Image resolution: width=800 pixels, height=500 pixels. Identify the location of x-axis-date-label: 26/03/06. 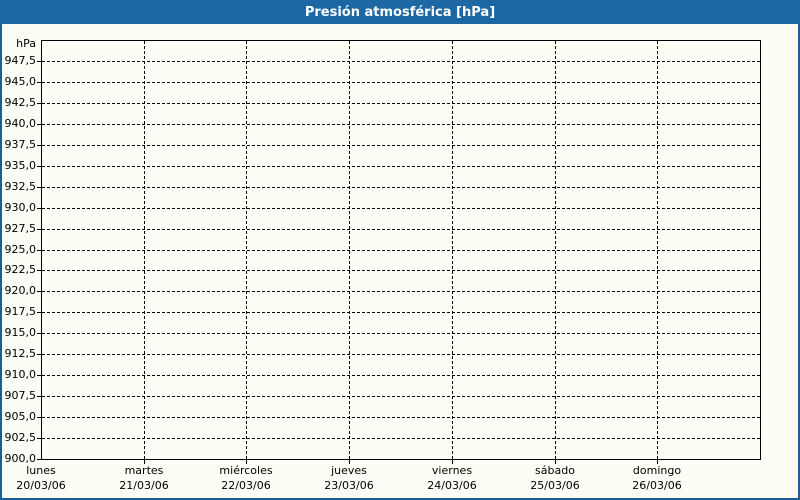
(657, 485).